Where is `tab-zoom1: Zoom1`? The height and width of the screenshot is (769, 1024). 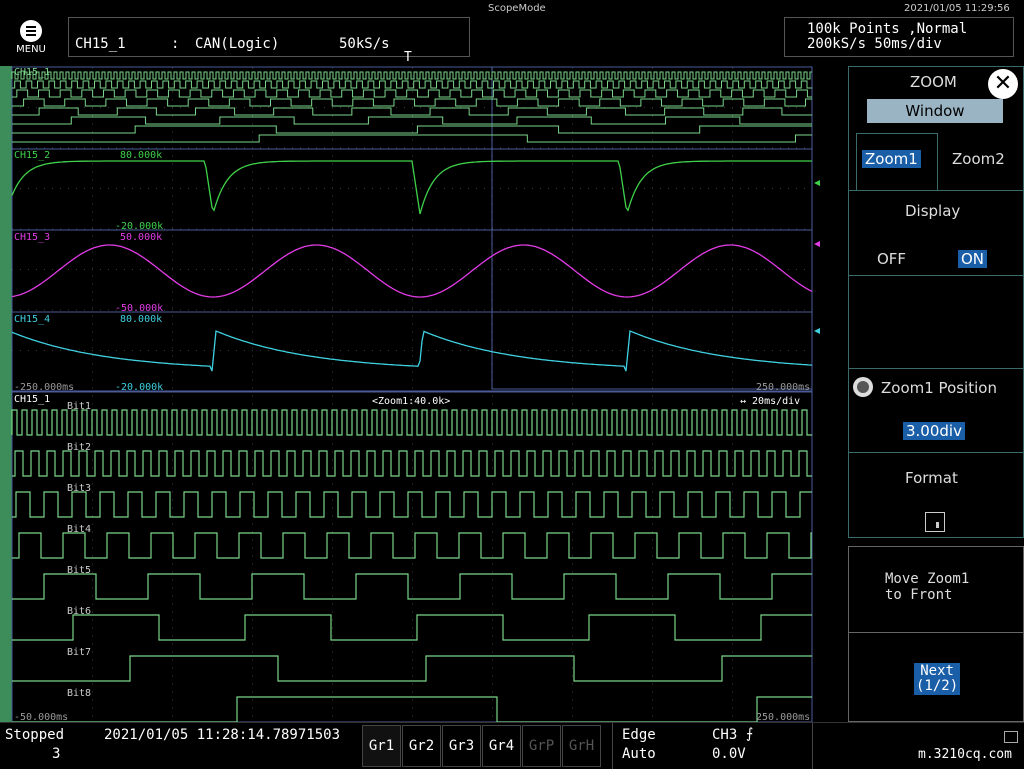
tab-zoom1: Zoom1 is located at coordinates (891, 159).